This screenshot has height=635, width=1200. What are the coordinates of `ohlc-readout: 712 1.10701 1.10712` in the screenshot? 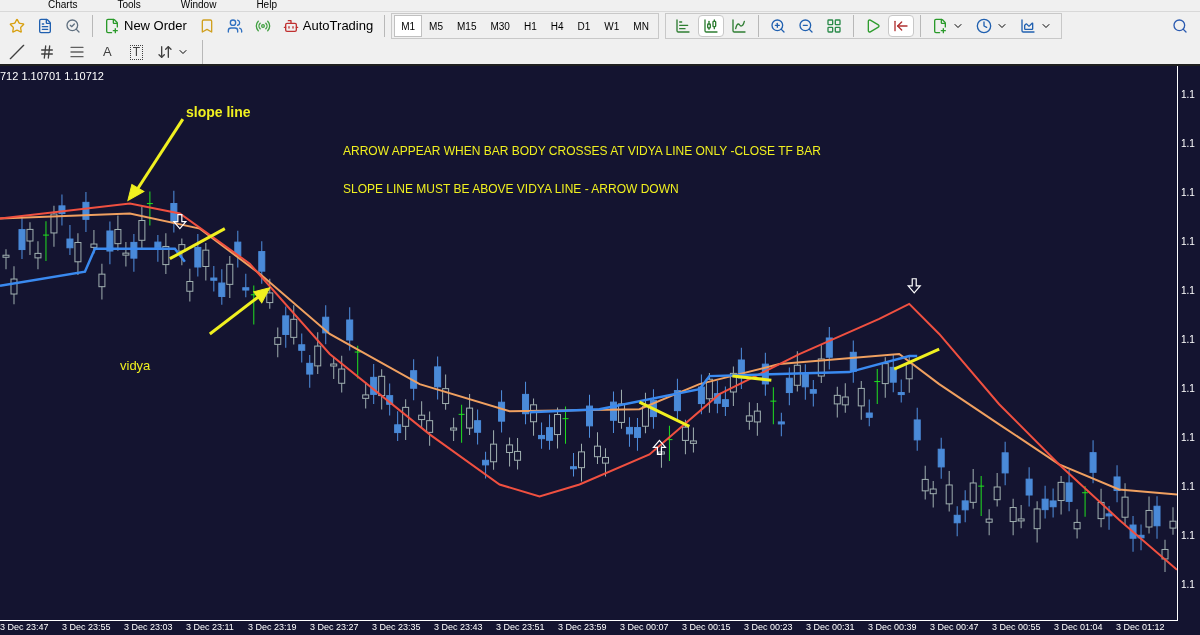 It's located at (52, 76).